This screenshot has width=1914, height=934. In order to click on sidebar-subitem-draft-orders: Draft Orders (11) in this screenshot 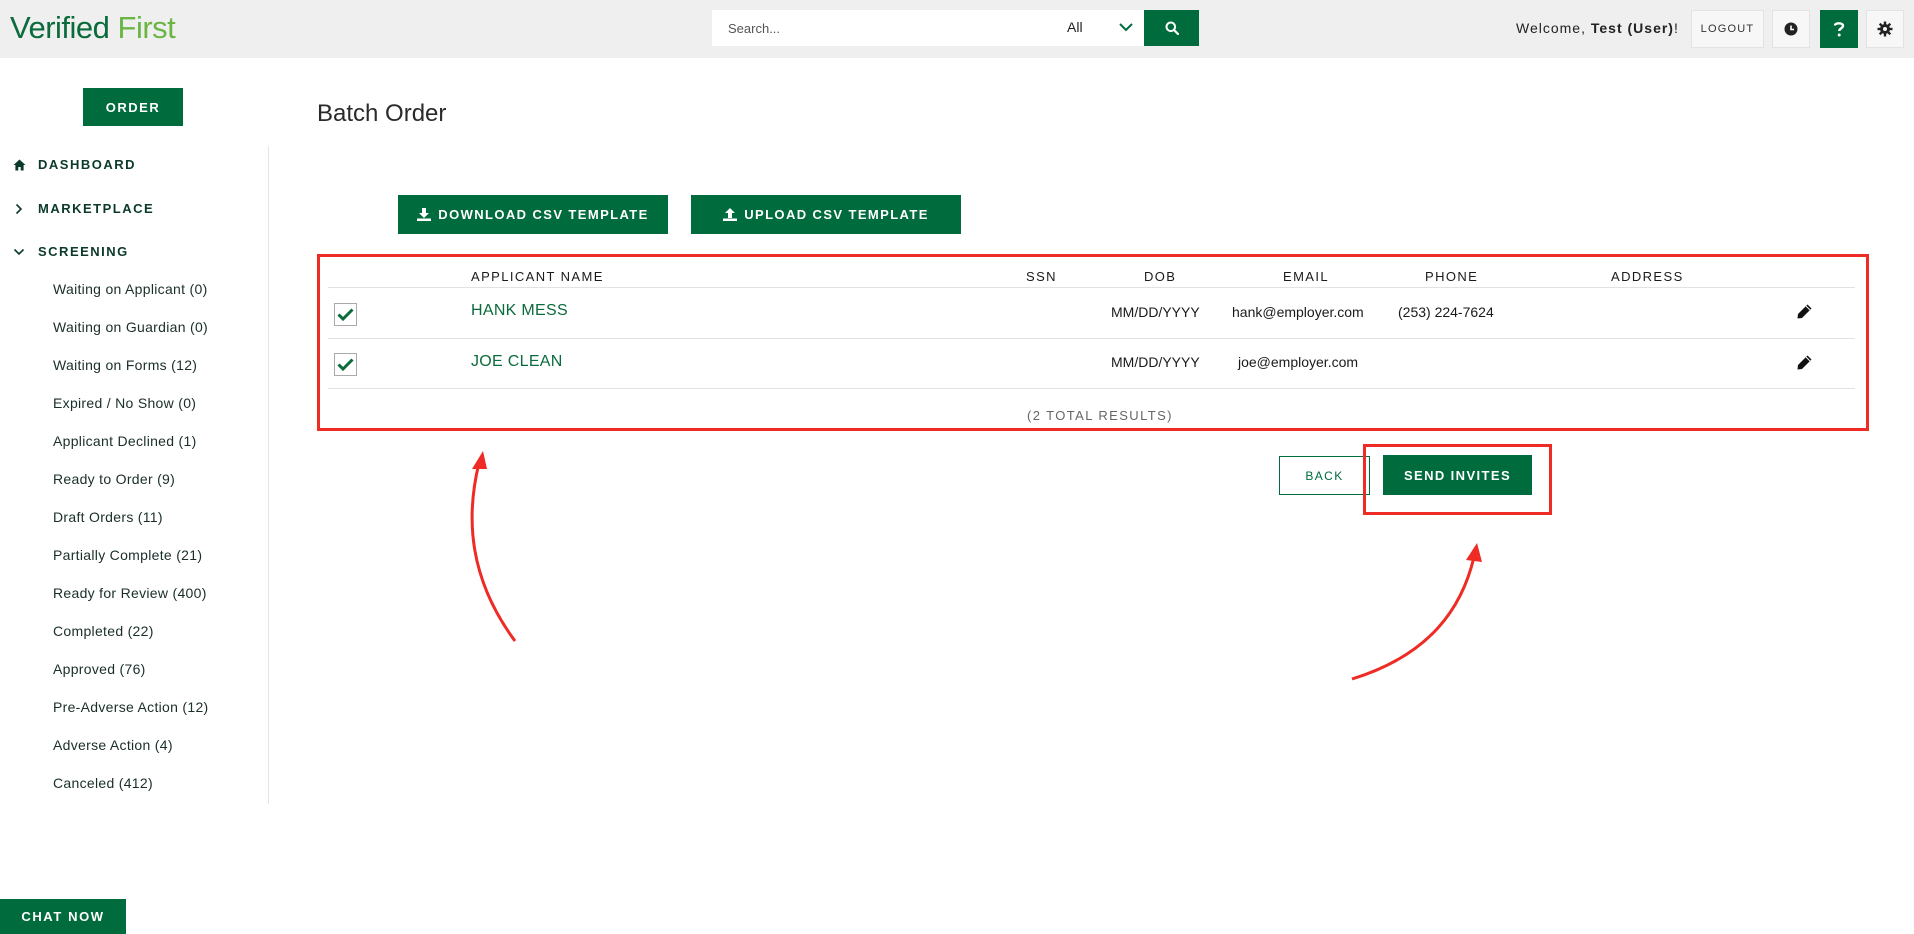, I will do `click(108, 517)`.